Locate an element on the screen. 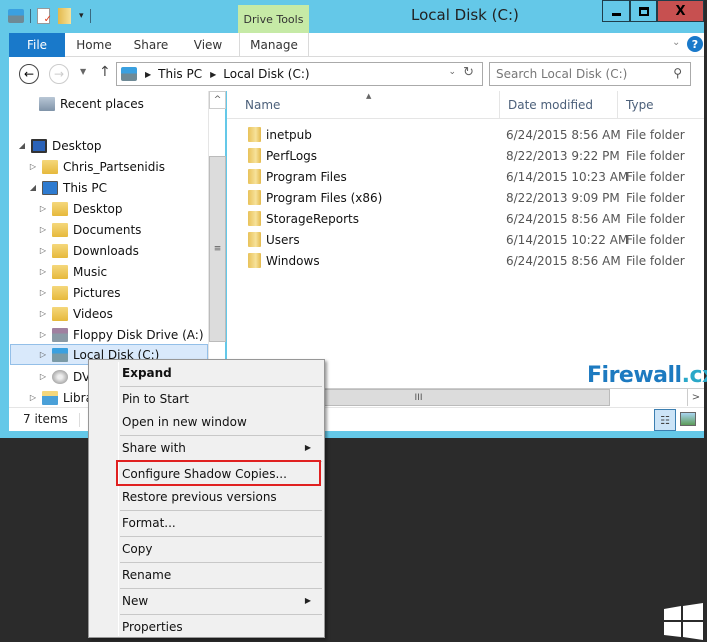 This screenshot has height=642, width=707. tab-file: File is located at coordinates (37, 45).